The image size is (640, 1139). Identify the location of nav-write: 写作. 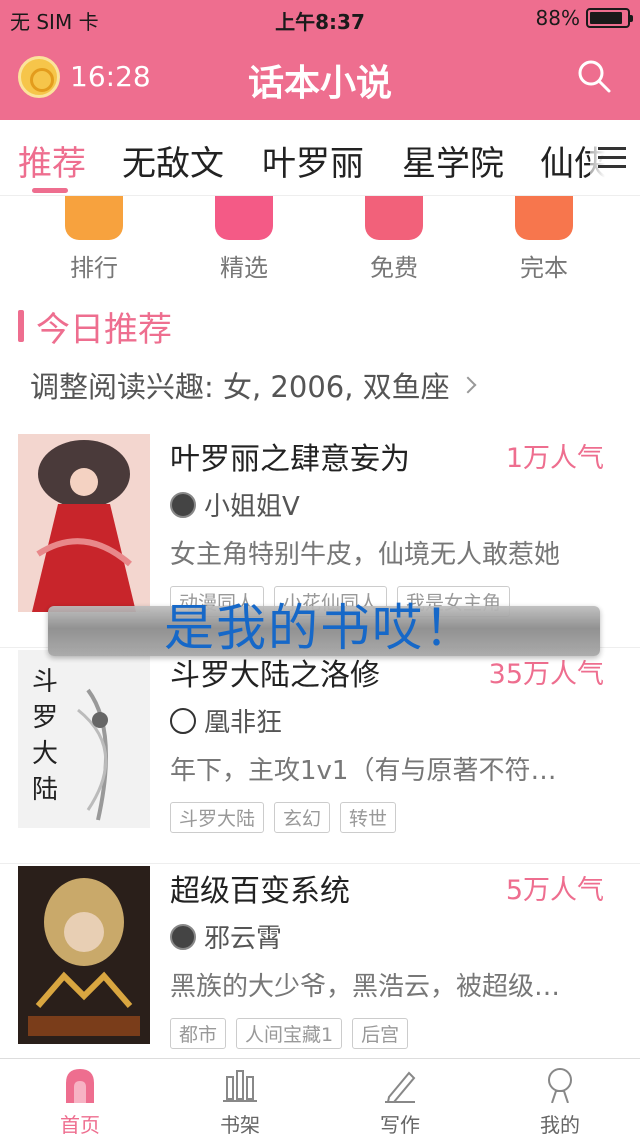
(400, 1102).